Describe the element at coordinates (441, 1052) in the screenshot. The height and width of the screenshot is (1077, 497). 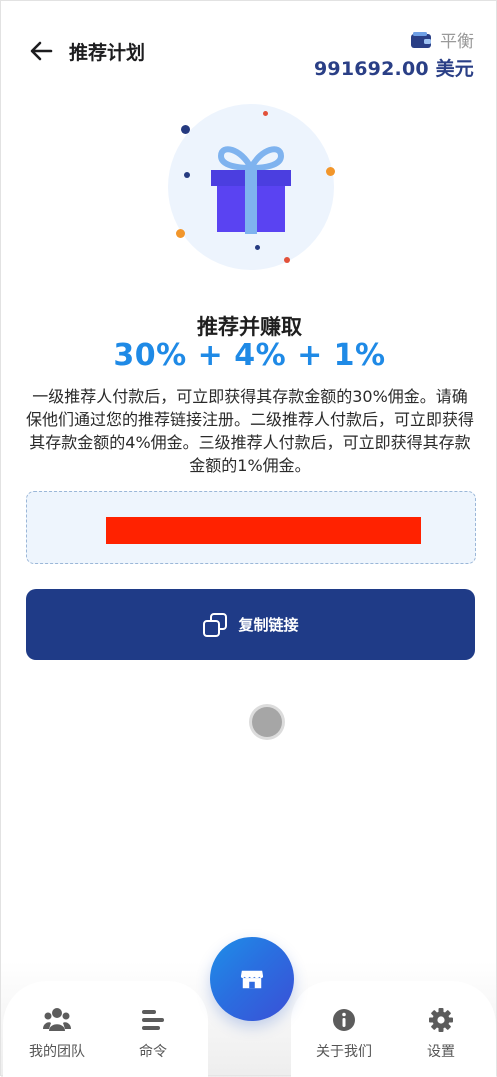
I see `nav-label-settings: 设置` at that location.